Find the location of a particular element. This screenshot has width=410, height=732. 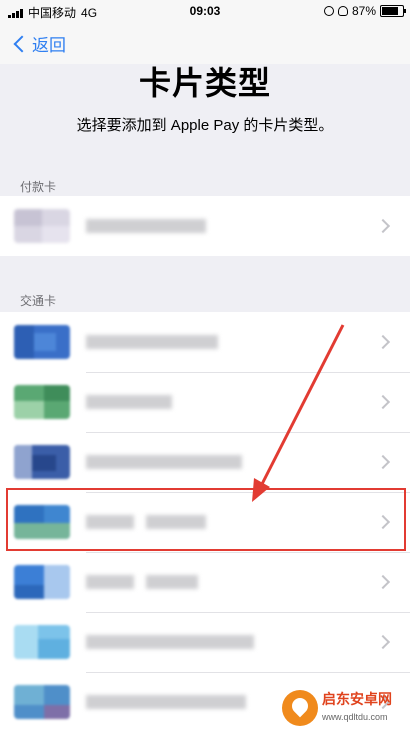

arrow-shaft is located at coordinates (301, 406).